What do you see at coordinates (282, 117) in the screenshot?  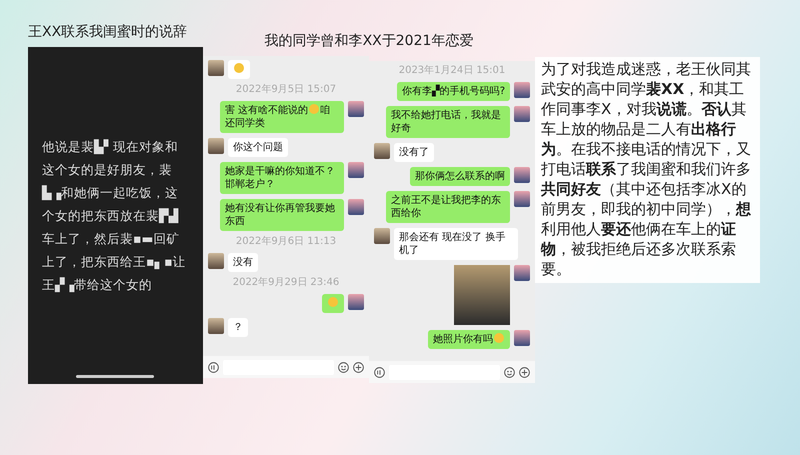 I see `message-bubble: 害 这有啥不能说的 咱还同学类` at bounding box center [282, 117].